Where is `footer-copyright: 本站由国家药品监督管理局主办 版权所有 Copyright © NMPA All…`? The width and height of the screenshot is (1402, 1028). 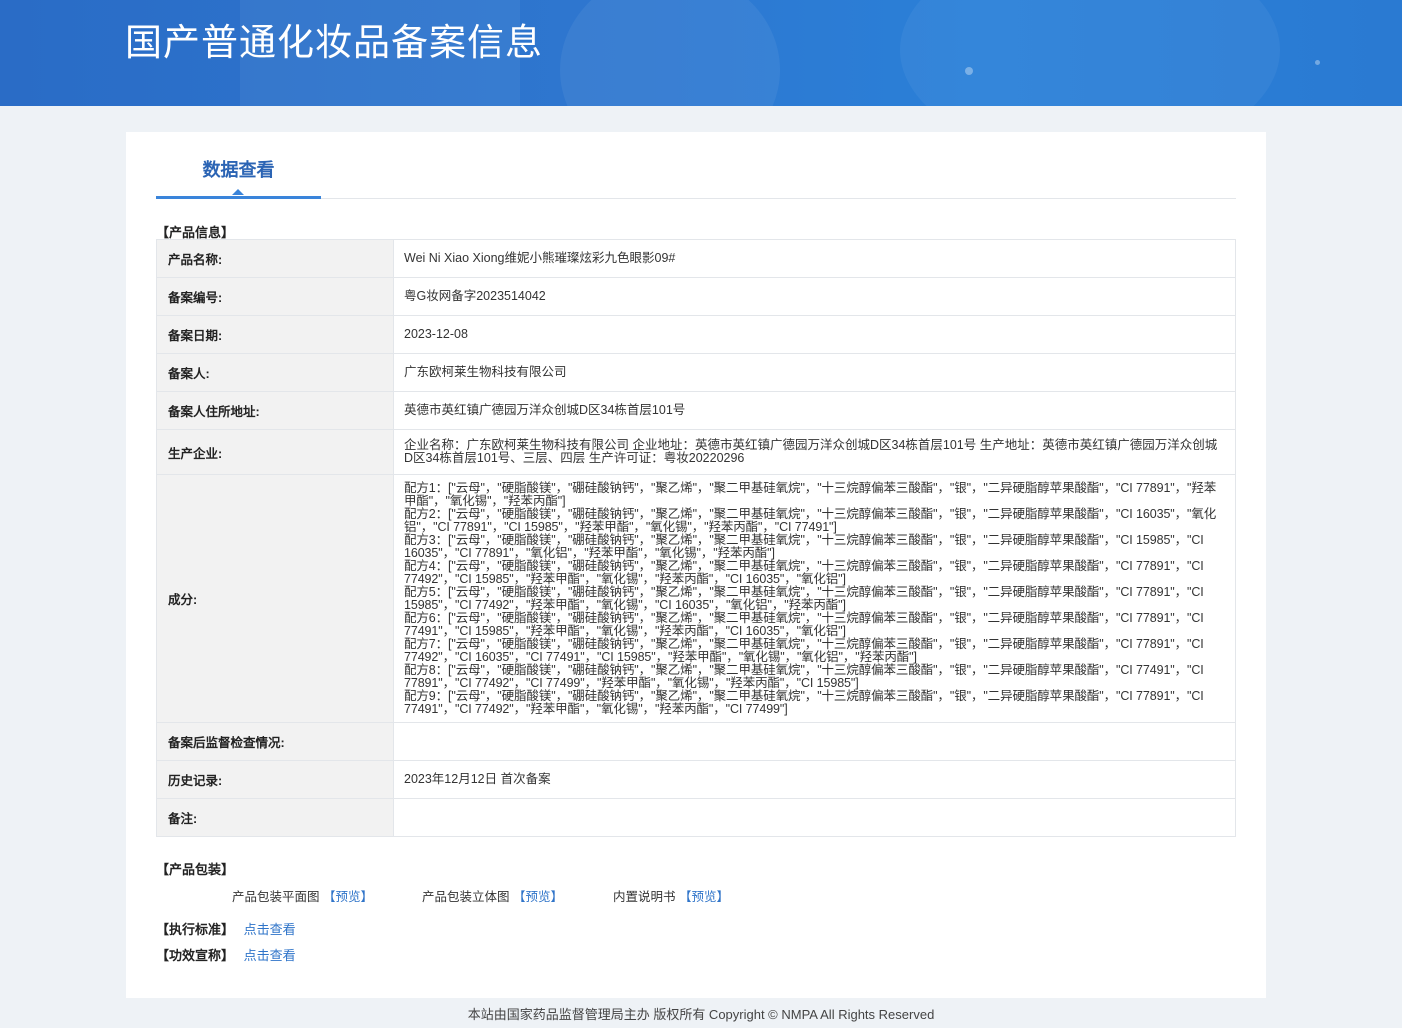
footer-copyright: 本站由国家药品监督管理局主办 版权所有 Copyright © NMPA All… is located at coordinates (701, 1014).